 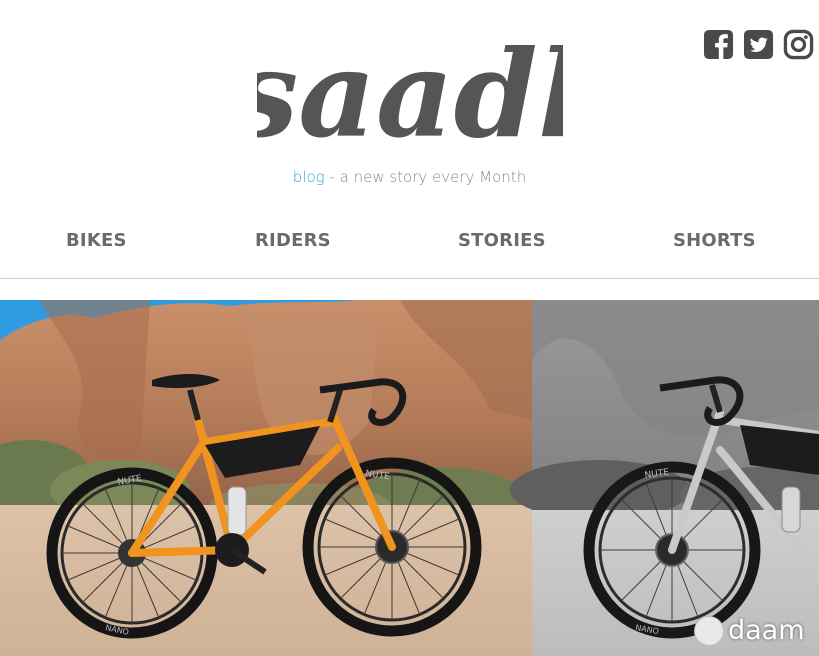 What do you see at coordinates (293, 240) in the screenshot?
I see `nav-item-riders: RIDERS` at bounding box center [293, 240].